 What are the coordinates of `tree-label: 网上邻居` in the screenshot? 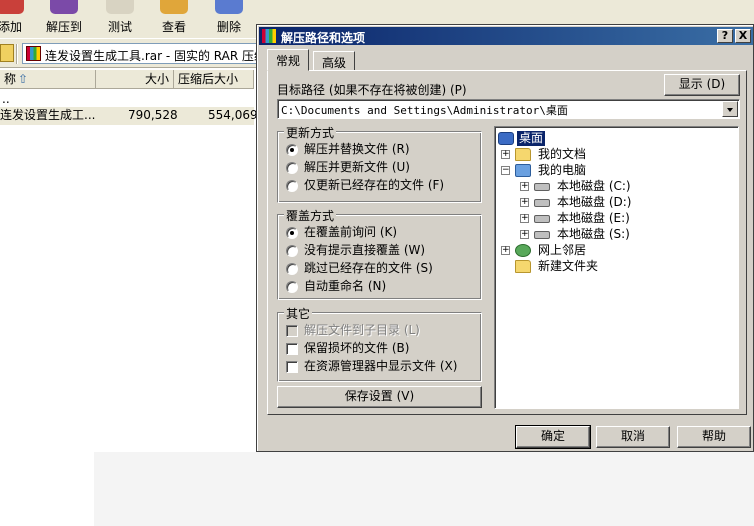 It's located at (562, 250).